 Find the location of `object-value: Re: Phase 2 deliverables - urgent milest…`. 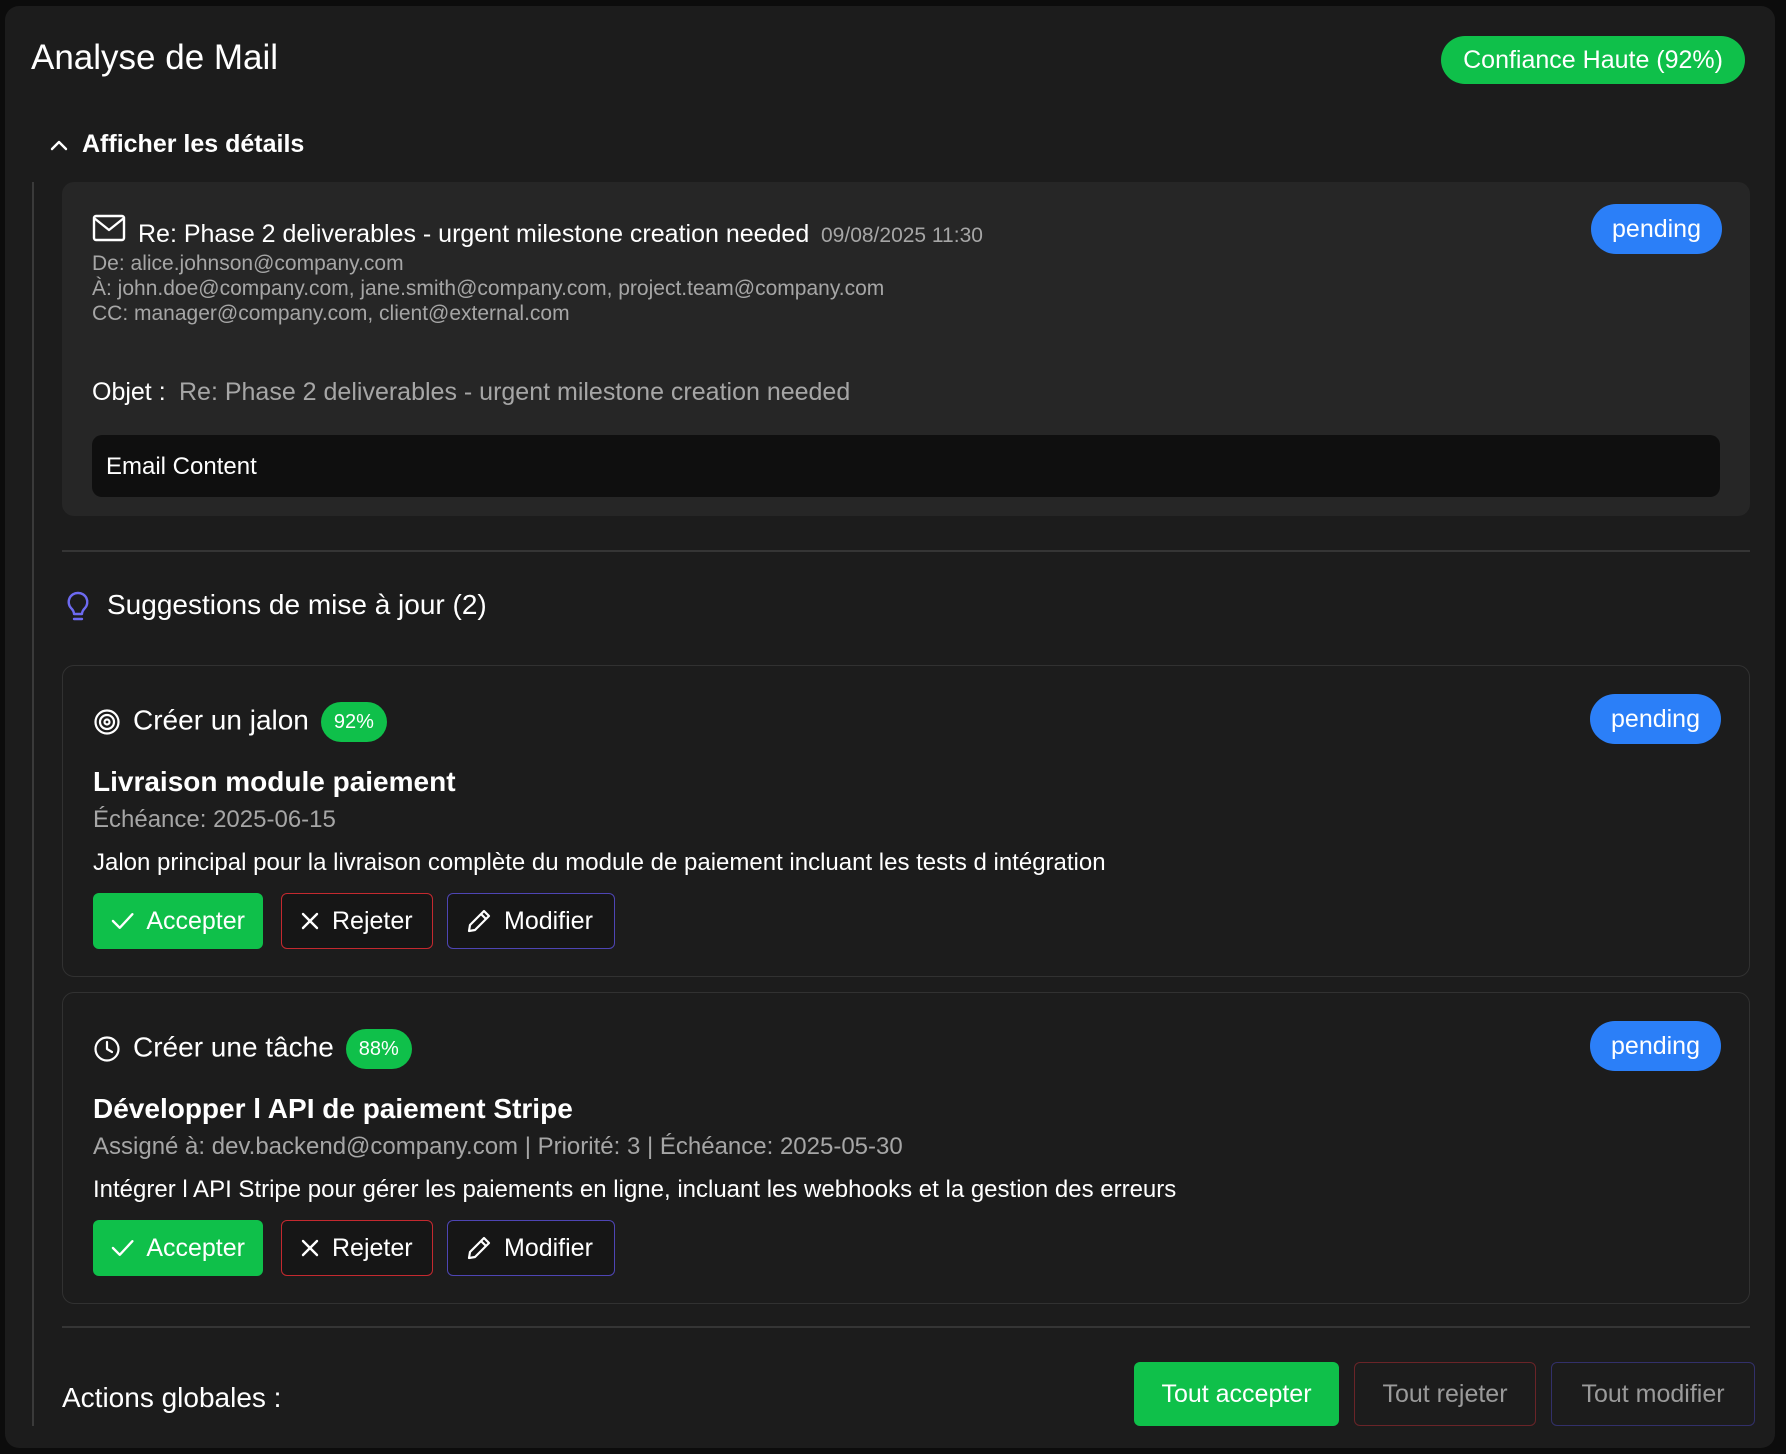

object-value: Re: Phase 2 deliverables - urgent milest… is located at coordinates (515, 392).